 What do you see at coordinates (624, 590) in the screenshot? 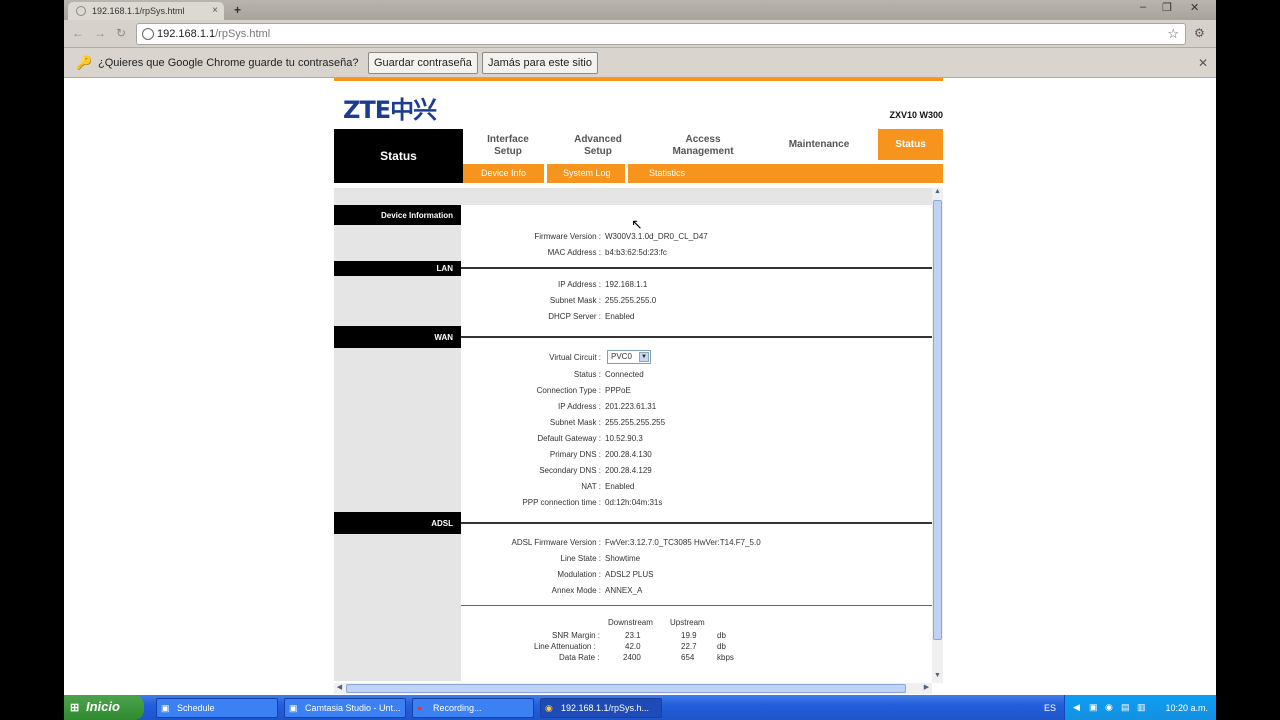
I see `annex-value: ANNEX_A` at bounding box center [624, 590].